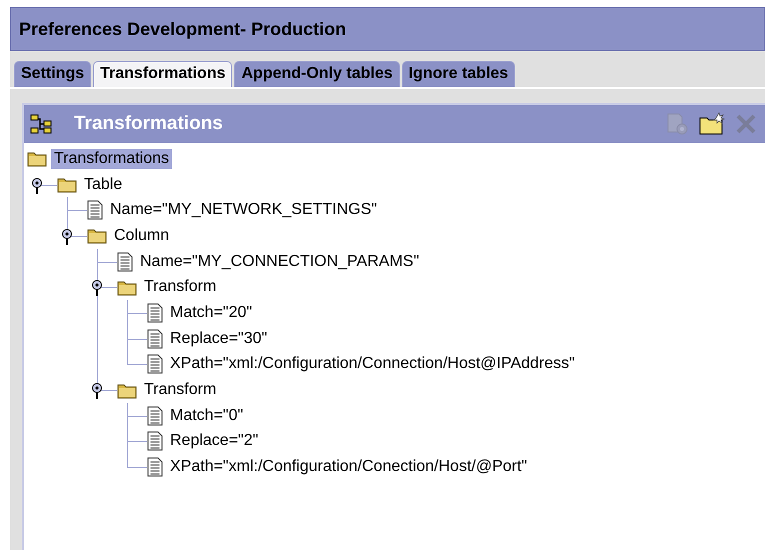 This screenshot has width=765, height=550. I want to click on tab: Ignore tables, so click(459, 74).